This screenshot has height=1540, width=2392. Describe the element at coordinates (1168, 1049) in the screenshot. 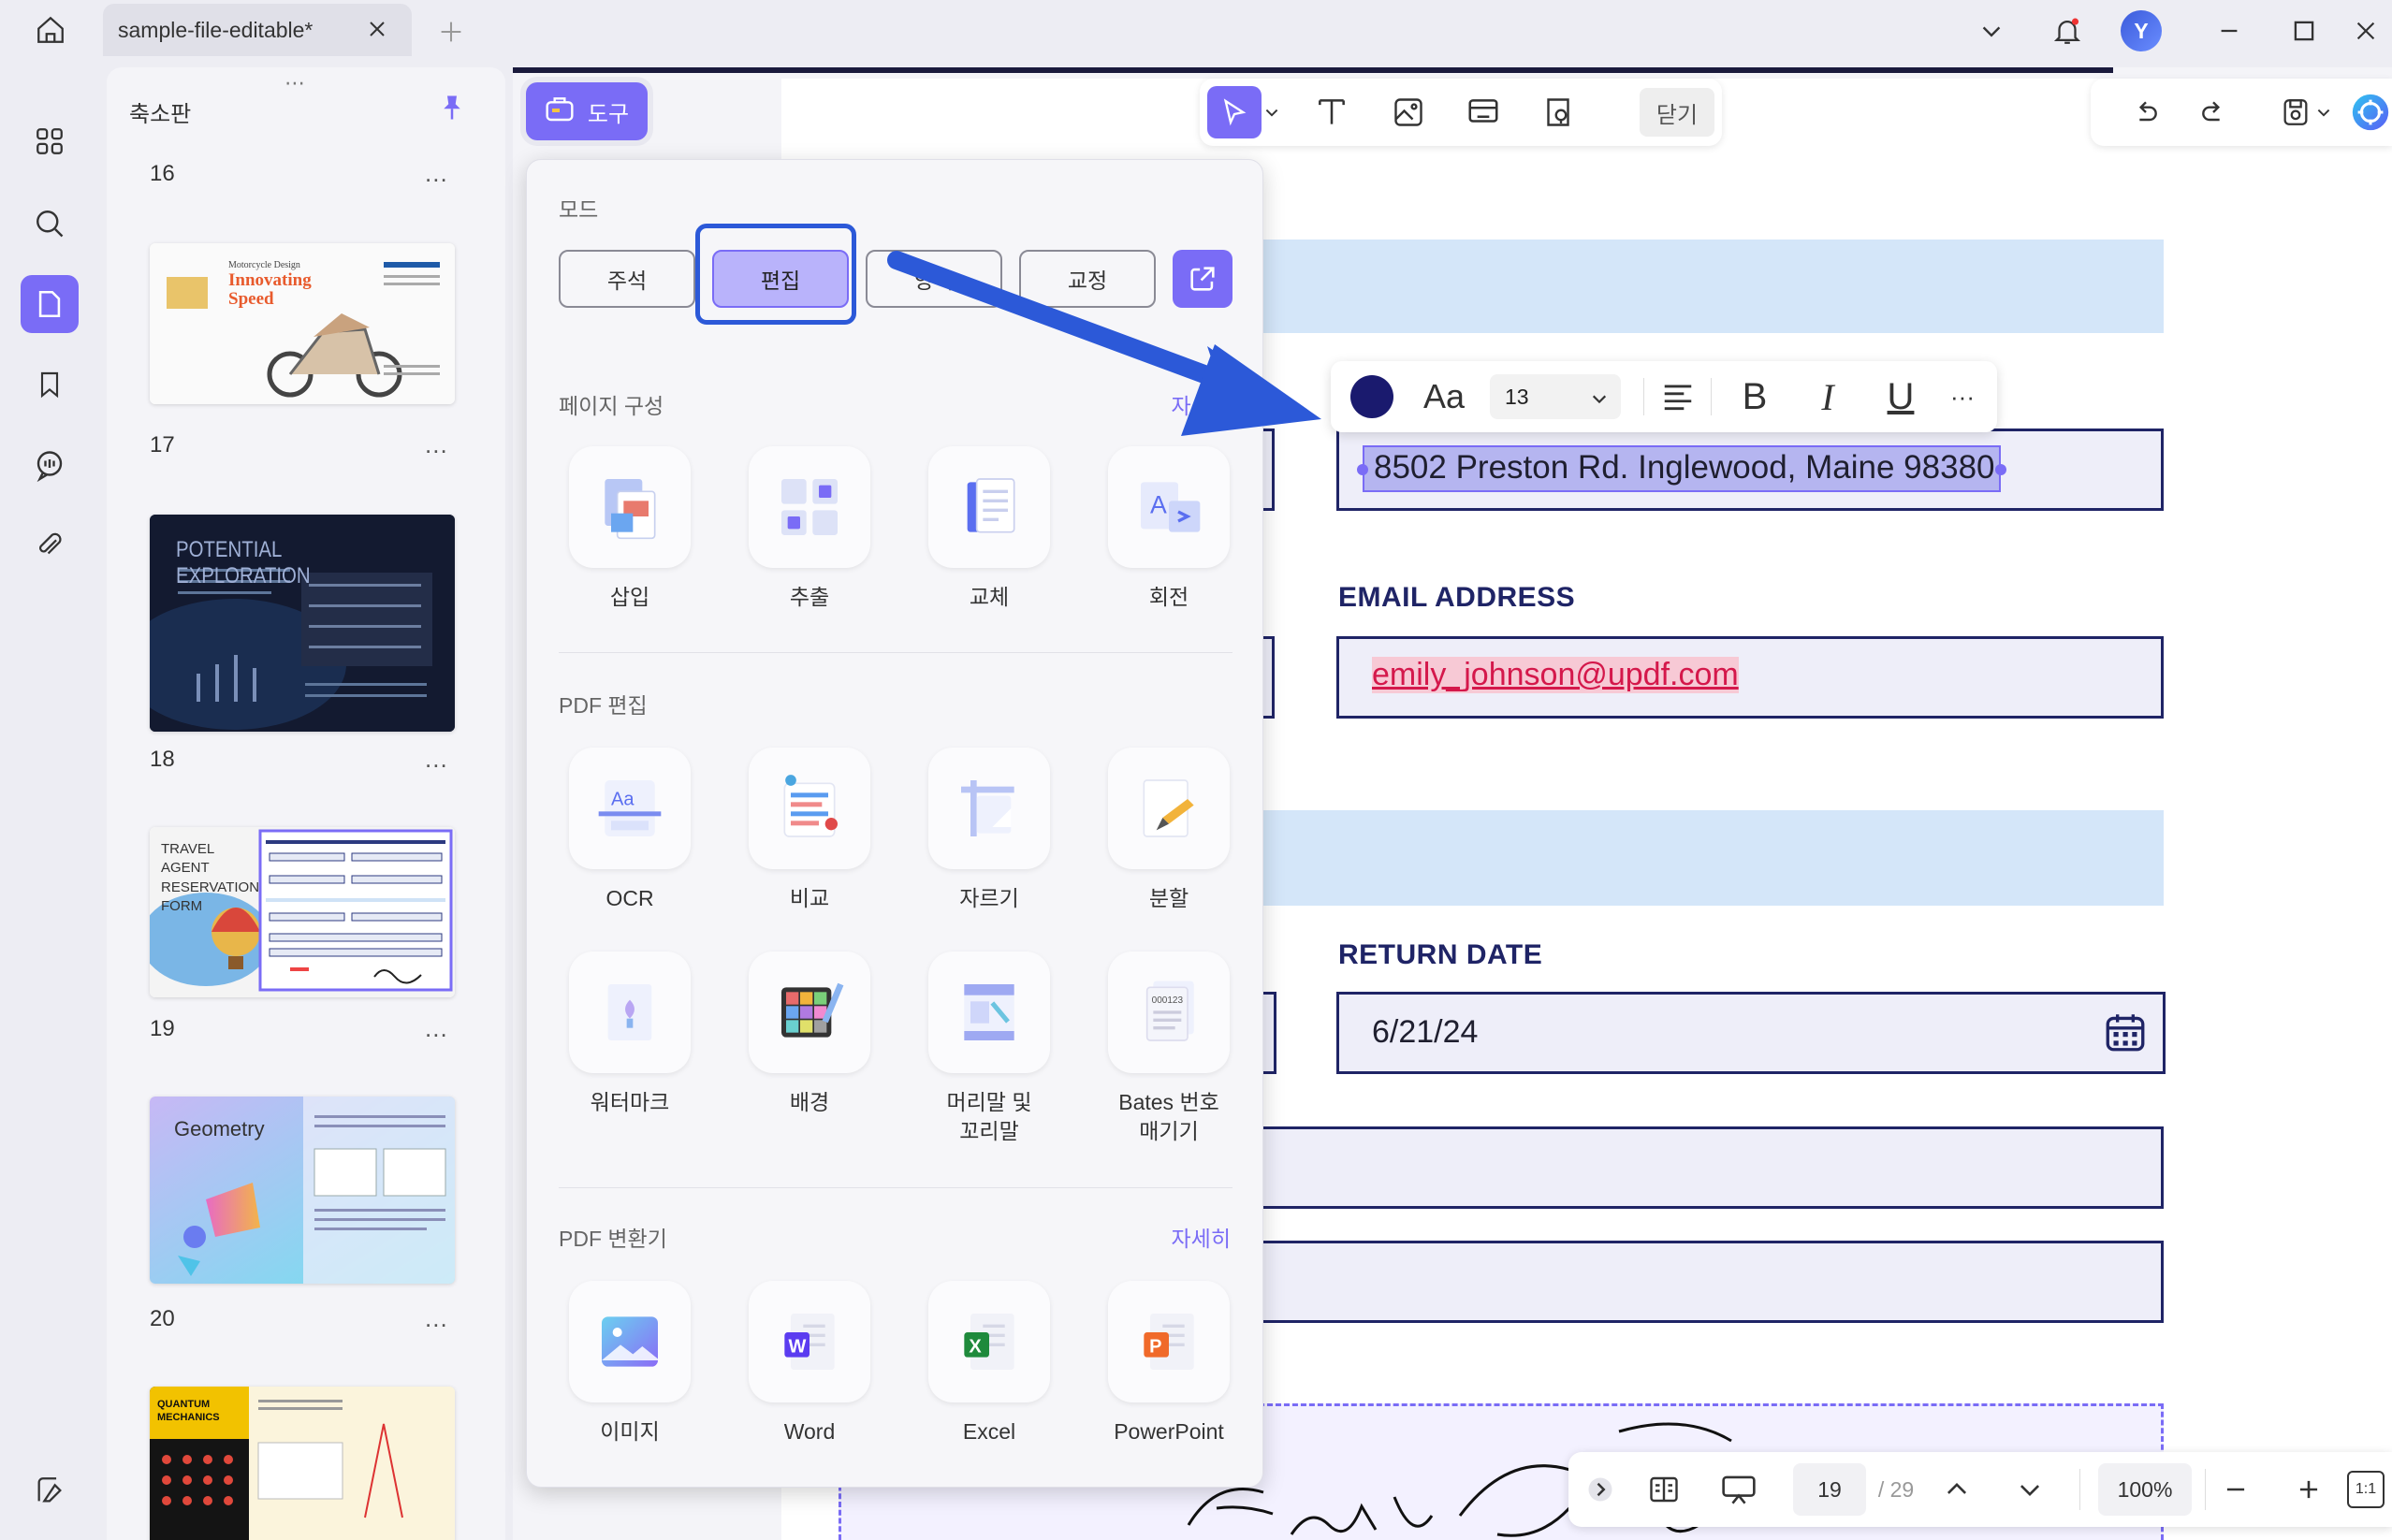

I see `tool-bates-numbering: 000123 Bates 번호 매기기` at that location.